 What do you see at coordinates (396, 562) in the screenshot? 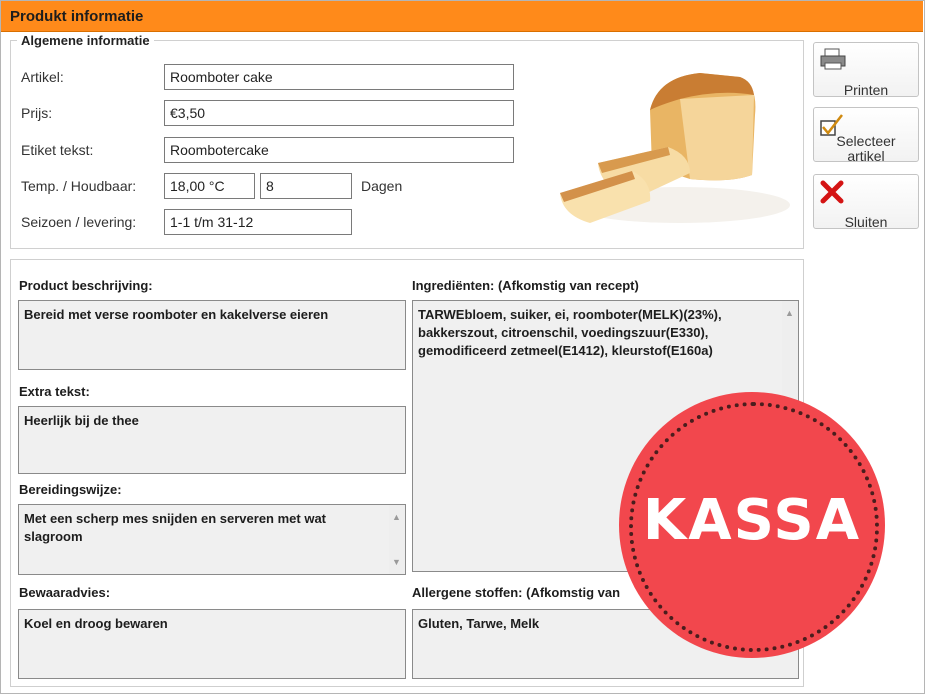
I see `scroll-down-icon: ▼` at bounding box center [396, 562].